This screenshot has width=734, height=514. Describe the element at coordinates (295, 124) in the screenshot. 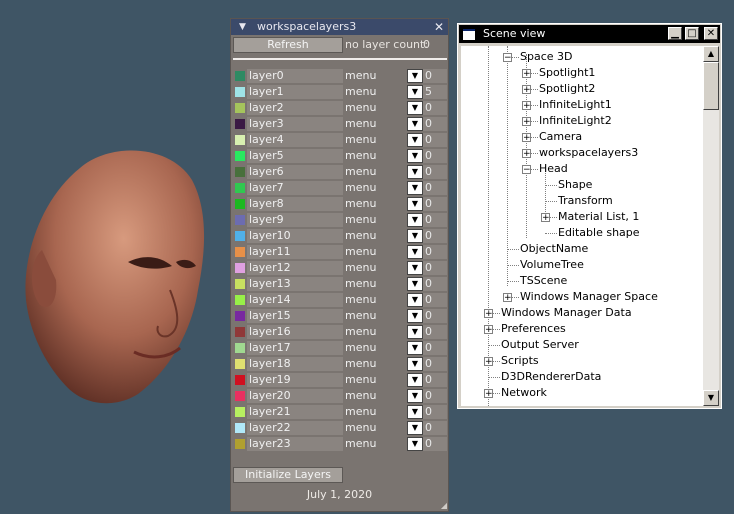

I see `layer-name-field: layer3` at that location.